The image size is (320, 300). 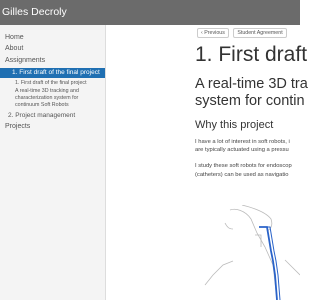 I want to click on breadcrumb: ‹ Previous Student Agreement, so click(x=242, y=33).